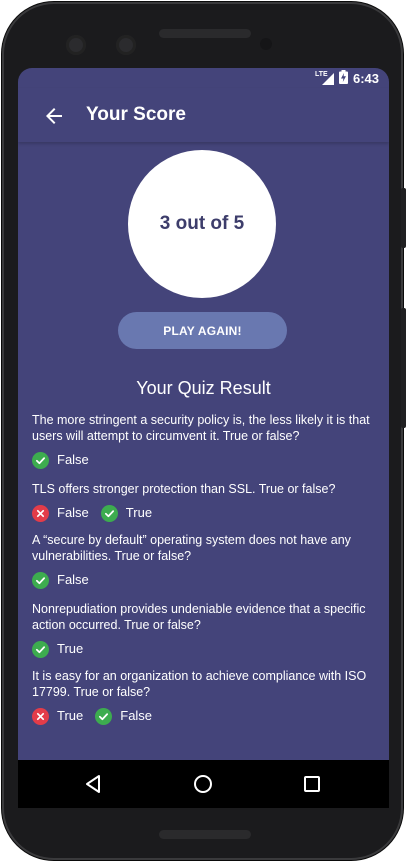 The height and width of the screenshot is (864, 407). I want to click on wrong-answer: False, so click(60, 513).